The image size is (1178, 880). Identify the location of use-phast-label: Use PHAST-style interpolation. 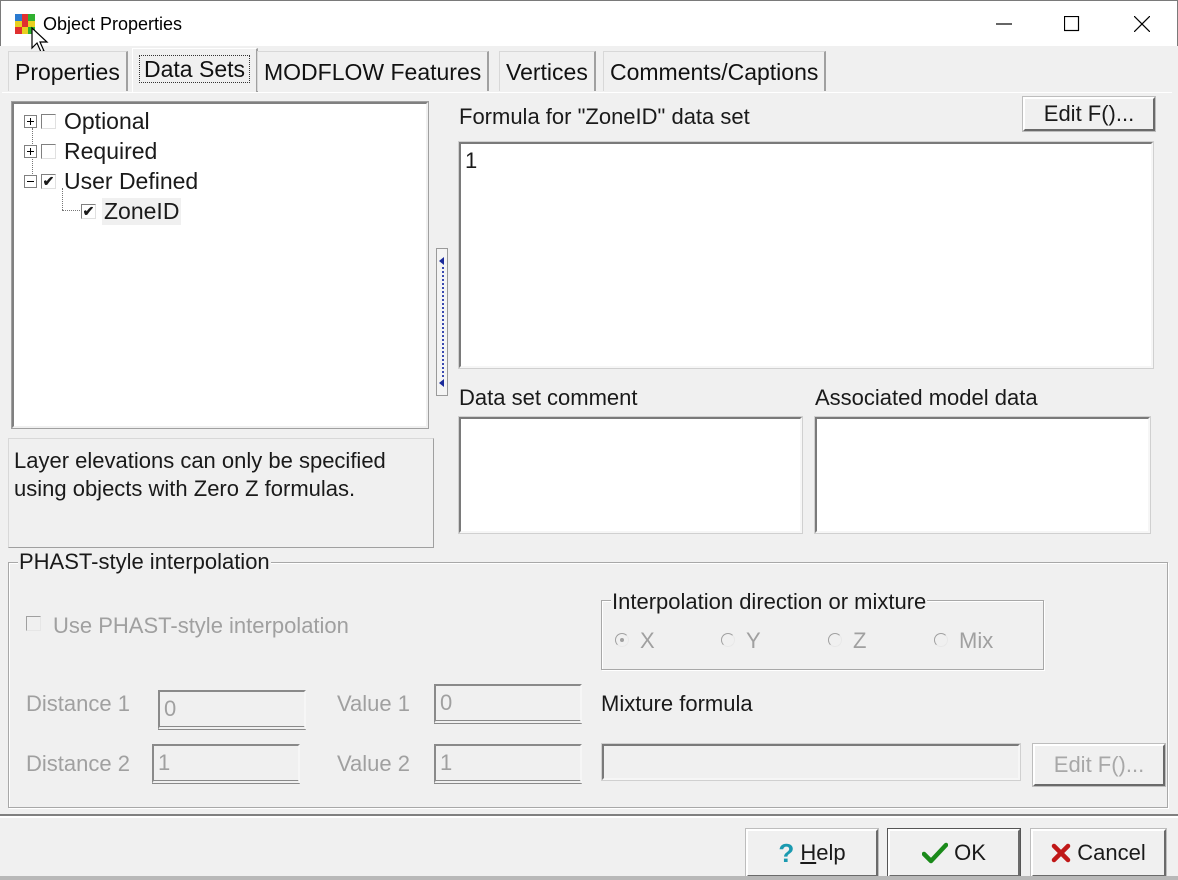
(201, 625).